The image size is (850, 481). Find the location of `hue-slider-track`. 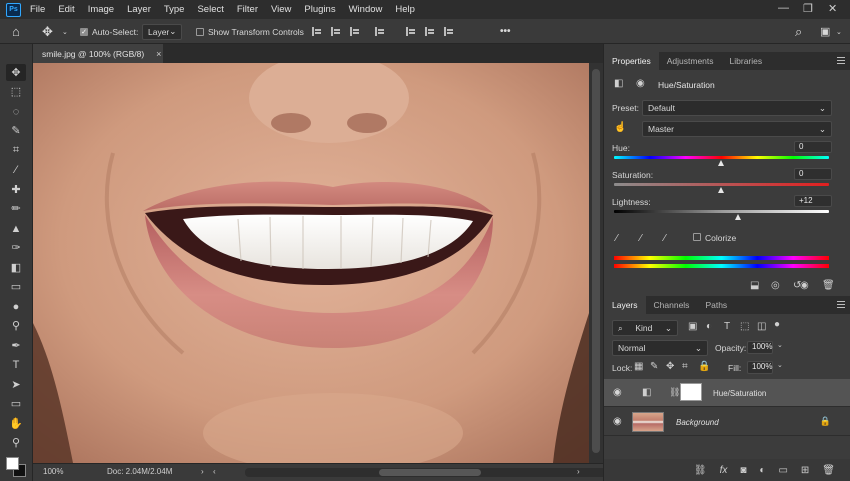

hue-slider-track is located at coordinates (721, 157).